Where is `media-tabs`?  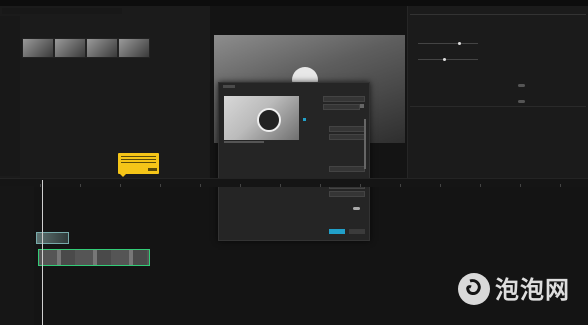 media-tabs is located at coordinates (62, 11).